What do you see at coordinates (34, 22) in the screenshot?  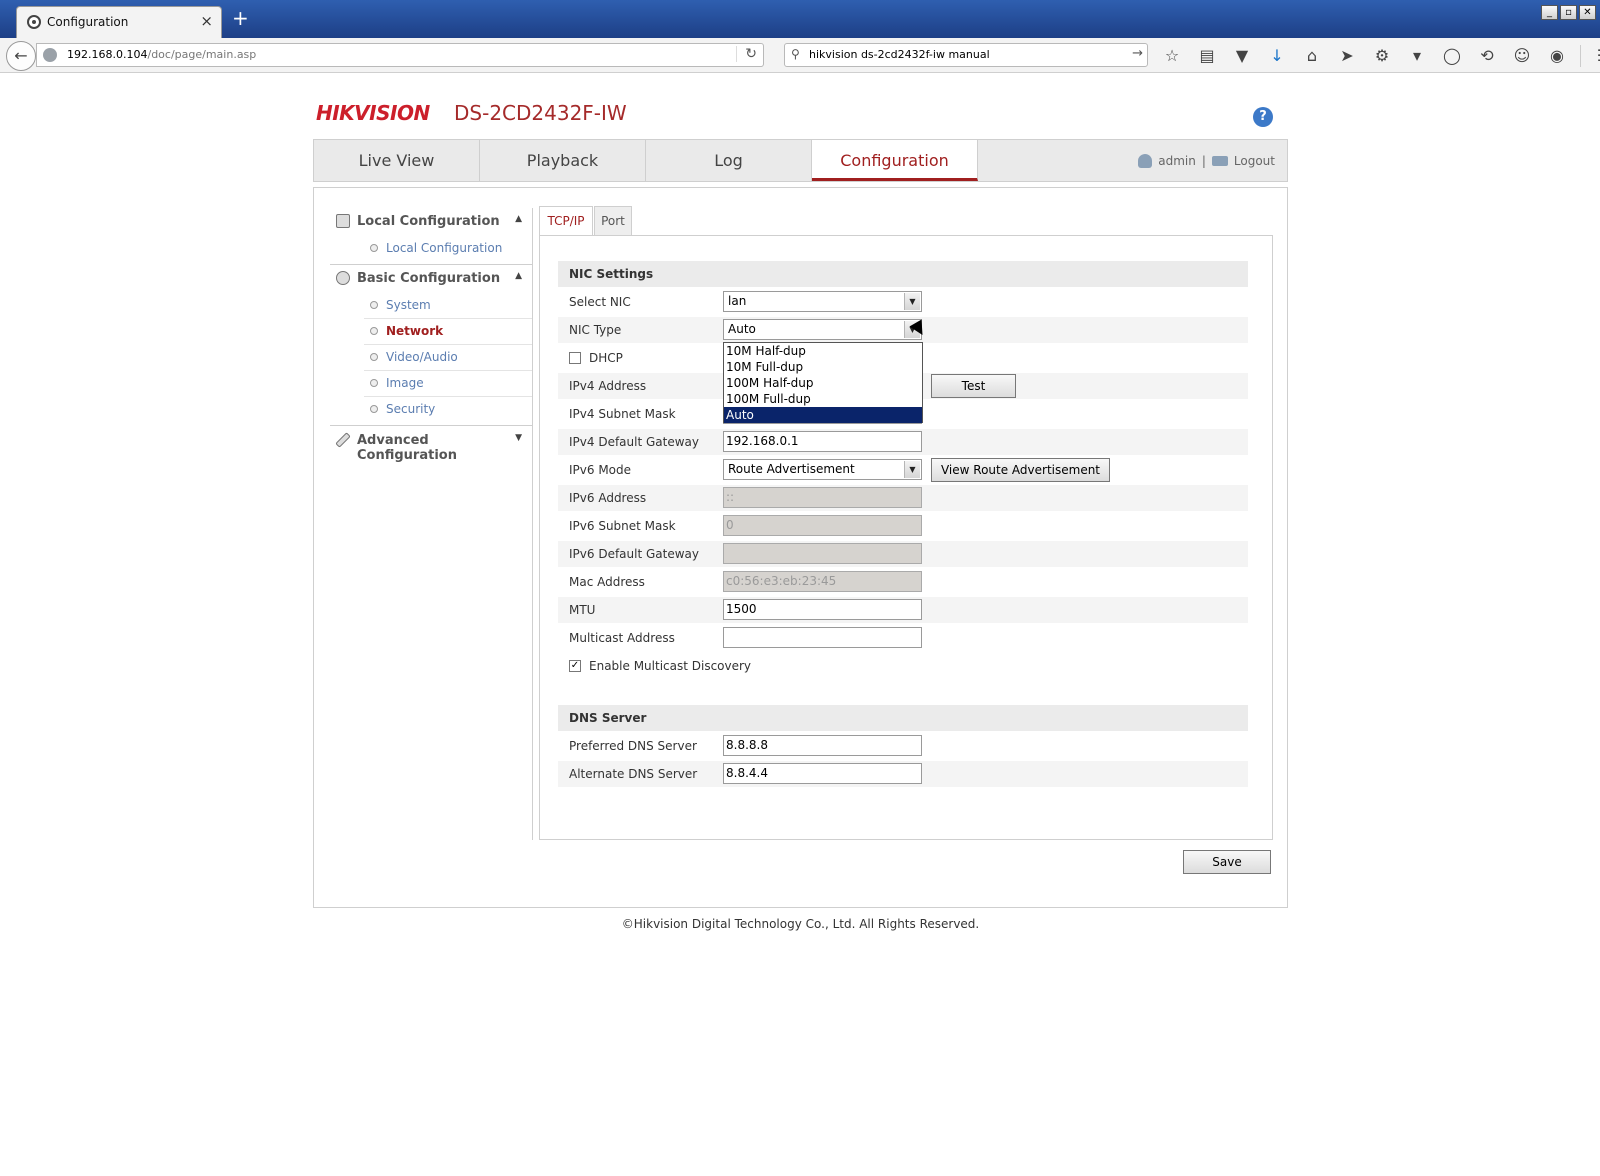 I see `tab-favicon-icon` at bounding box center [34, 22].